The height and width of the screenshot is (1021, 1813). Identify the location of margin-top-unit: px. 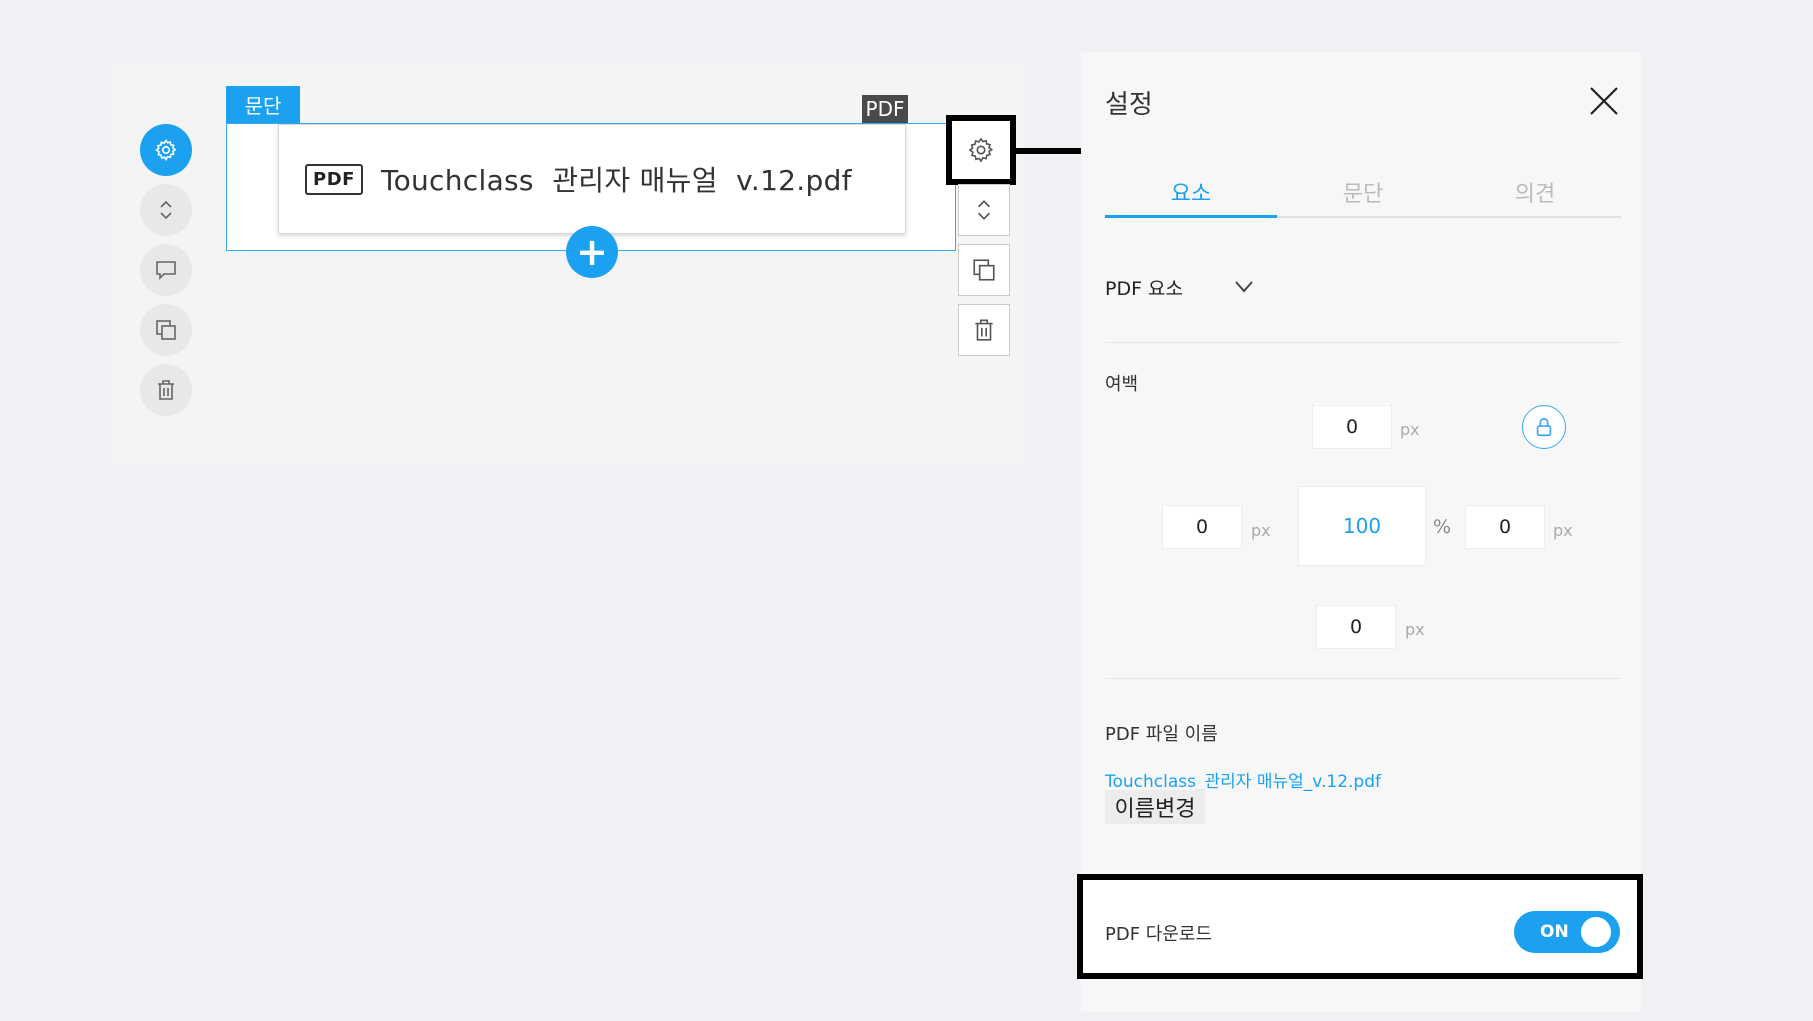
(1410, 429).